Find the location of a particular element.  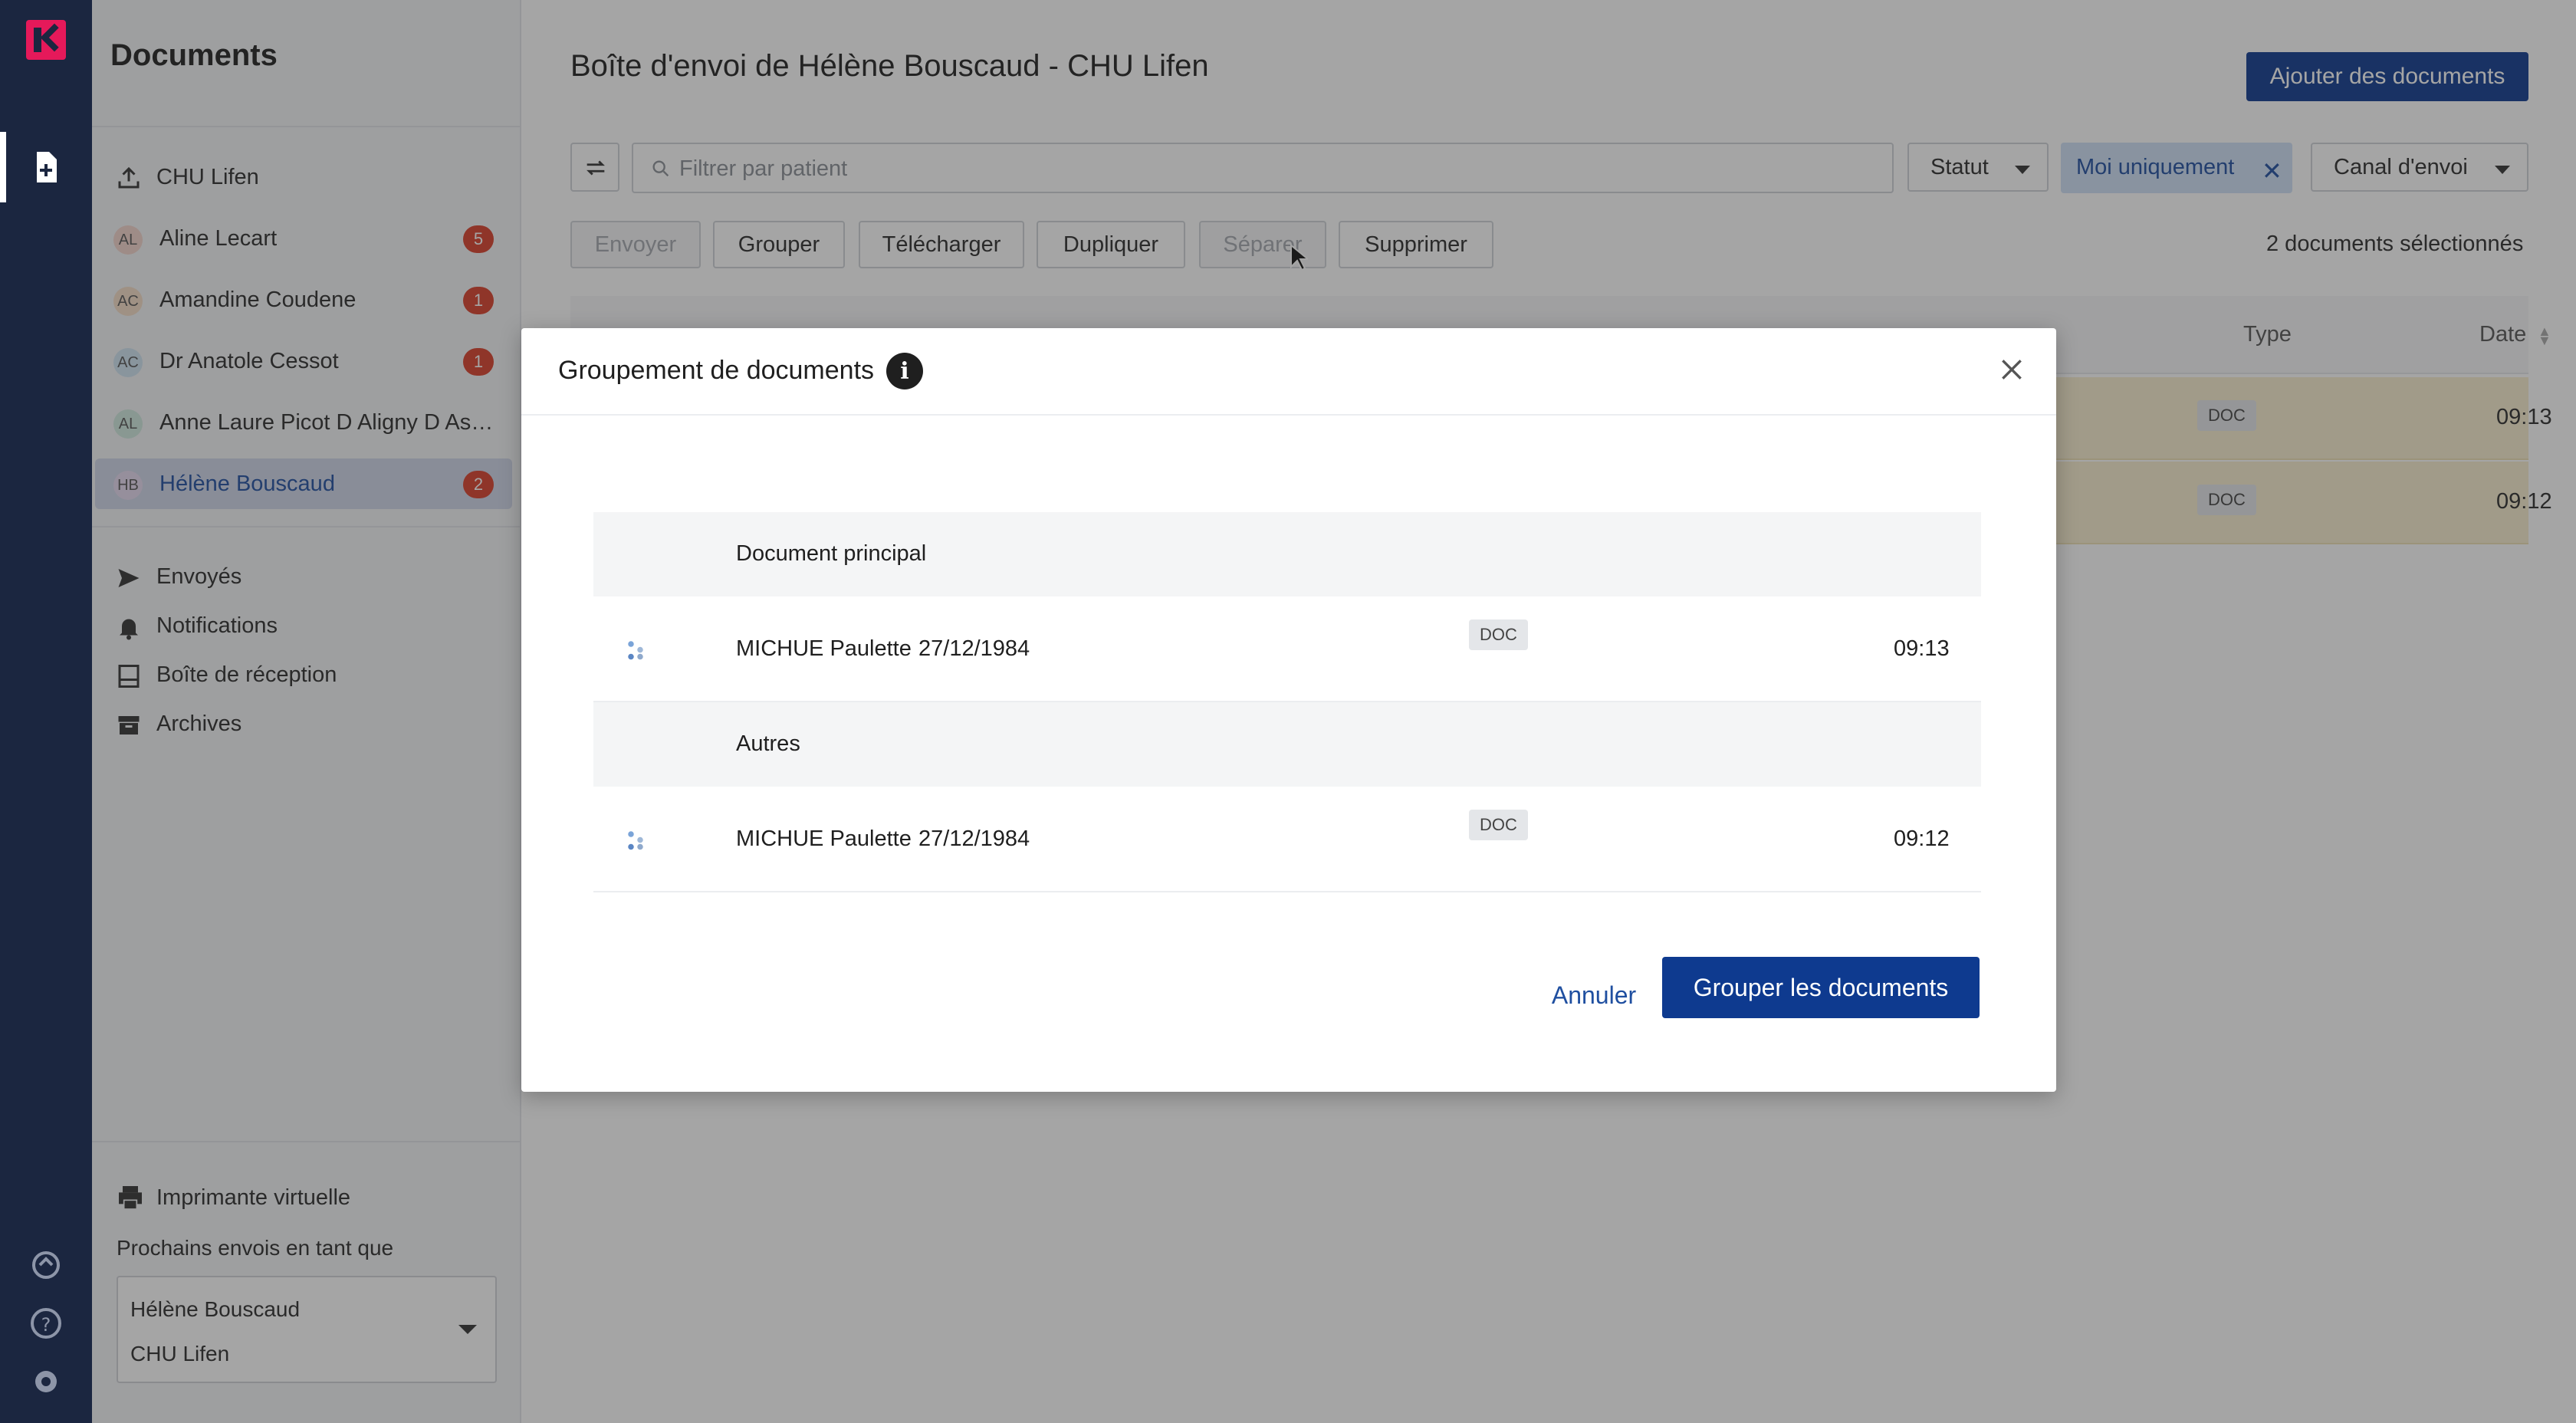

help-icon: ? is located at coordinates (46, 1323).